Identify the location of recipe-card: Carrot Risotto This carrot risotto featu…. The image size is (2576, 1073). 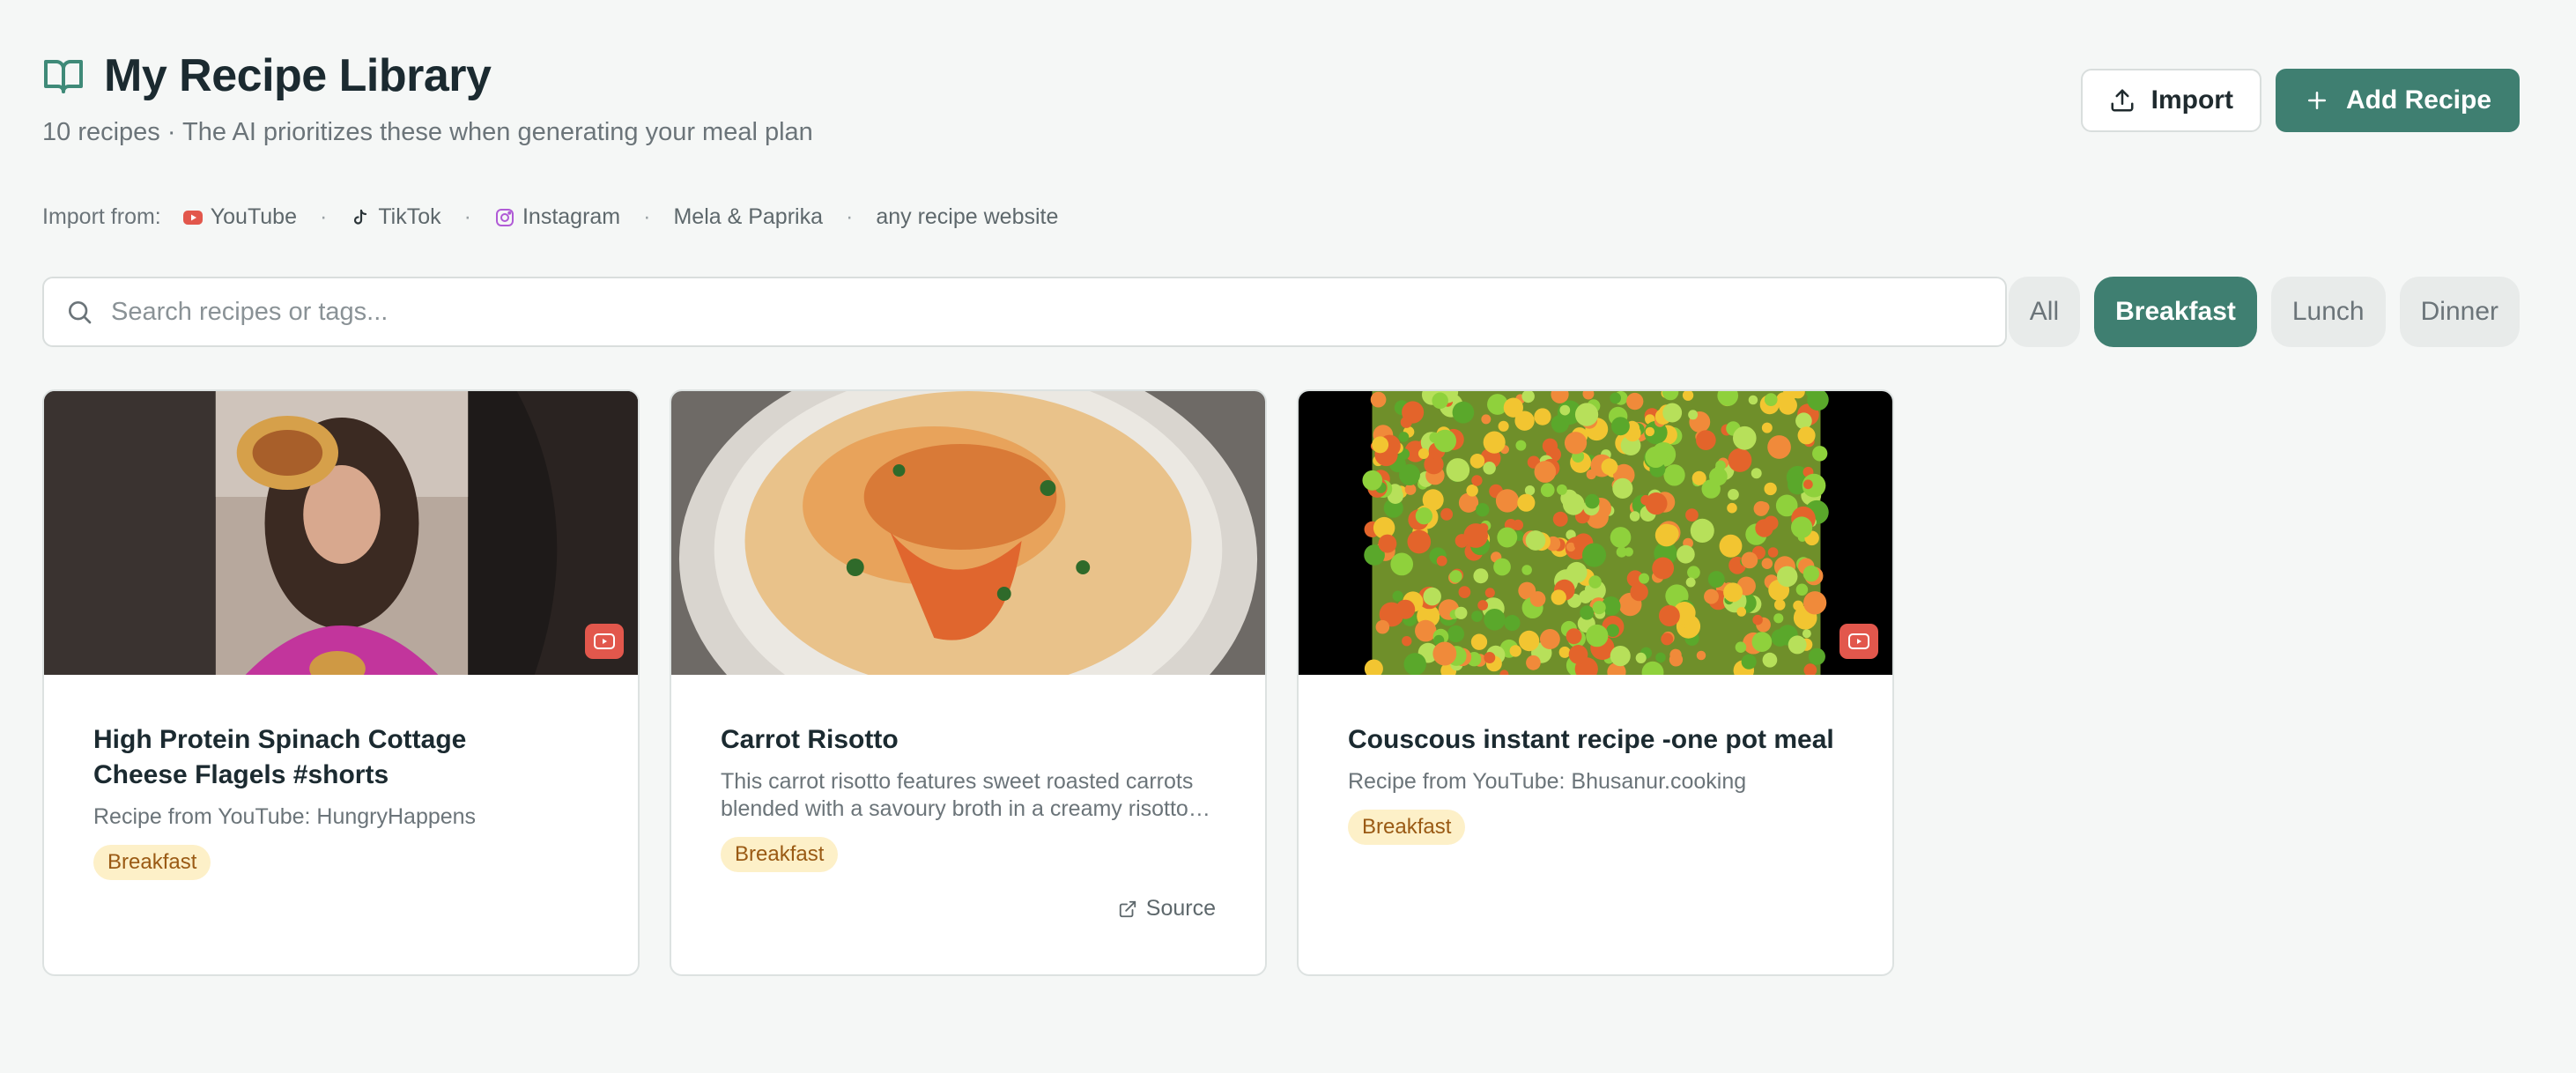
(969, 682).